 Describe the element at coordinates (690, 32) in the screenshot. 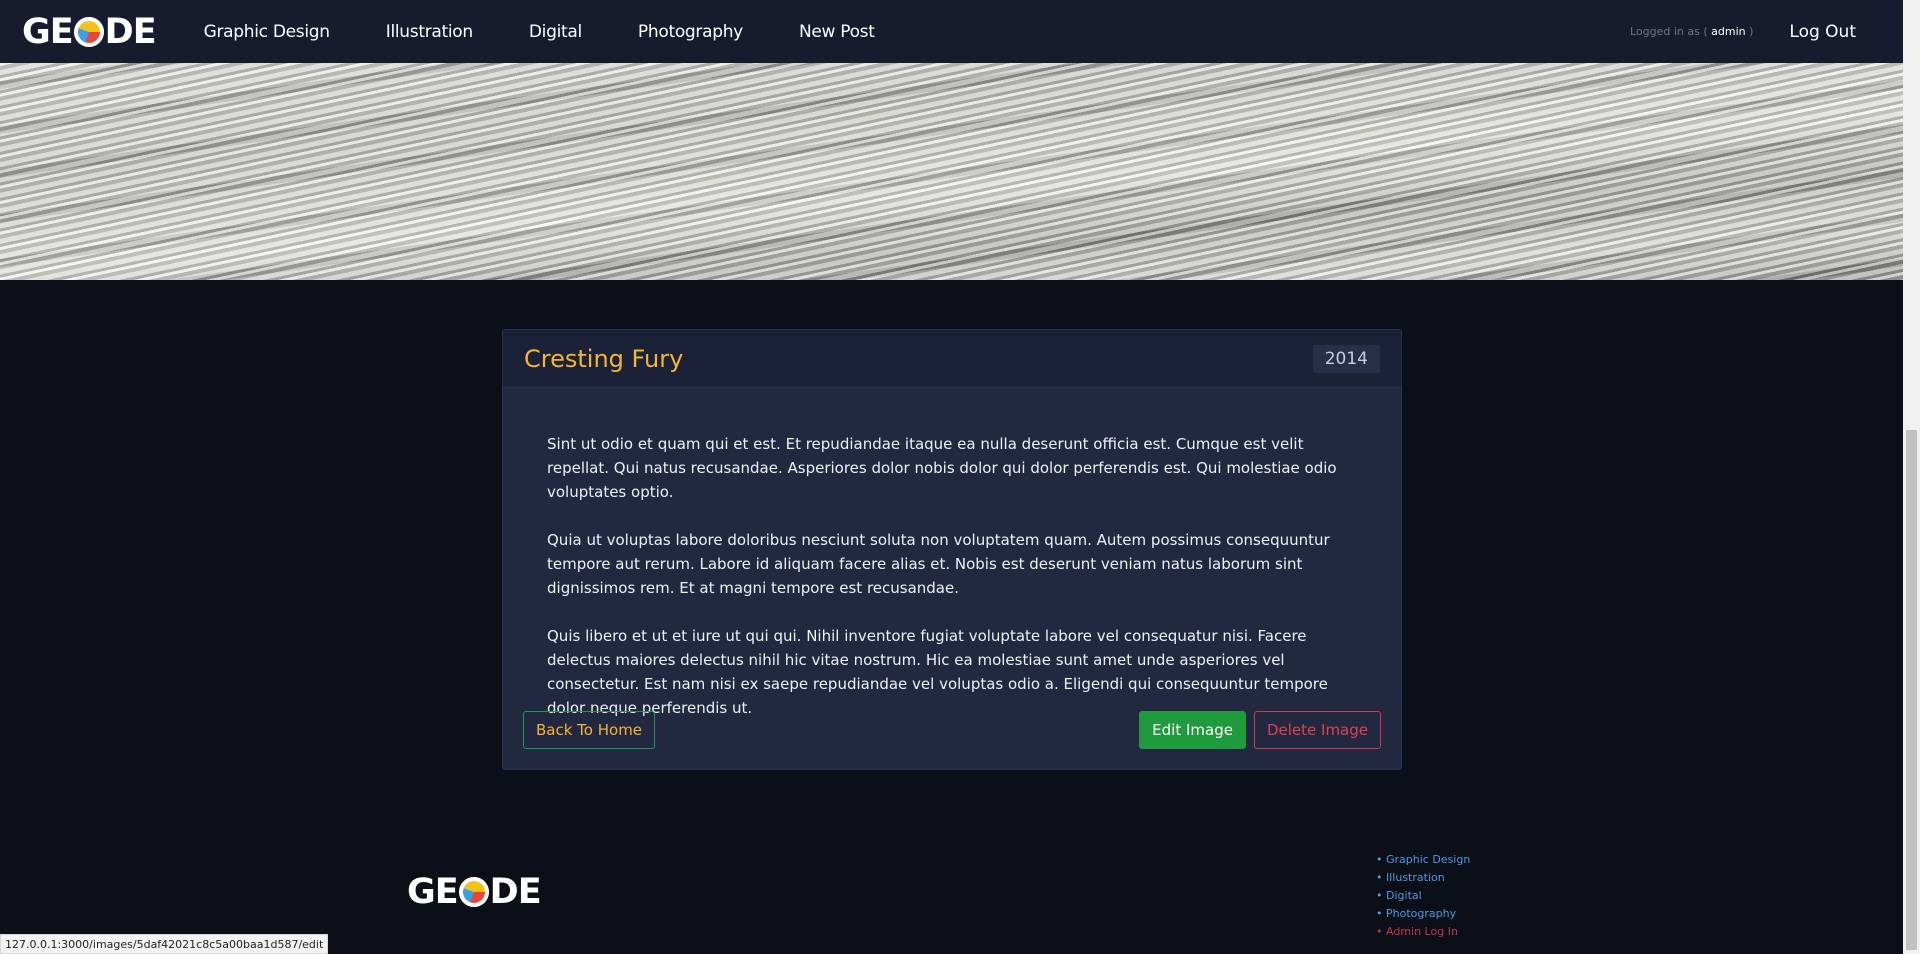

I see `nav-link-photography: Photography` at that location.